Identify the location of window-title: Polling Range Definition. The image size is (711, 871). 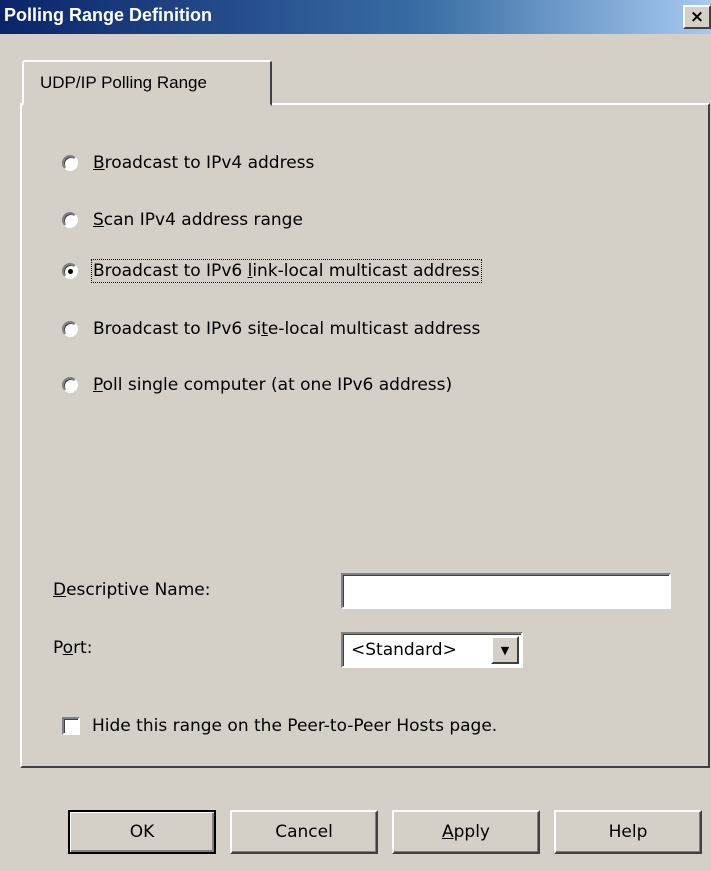
(108, 15).